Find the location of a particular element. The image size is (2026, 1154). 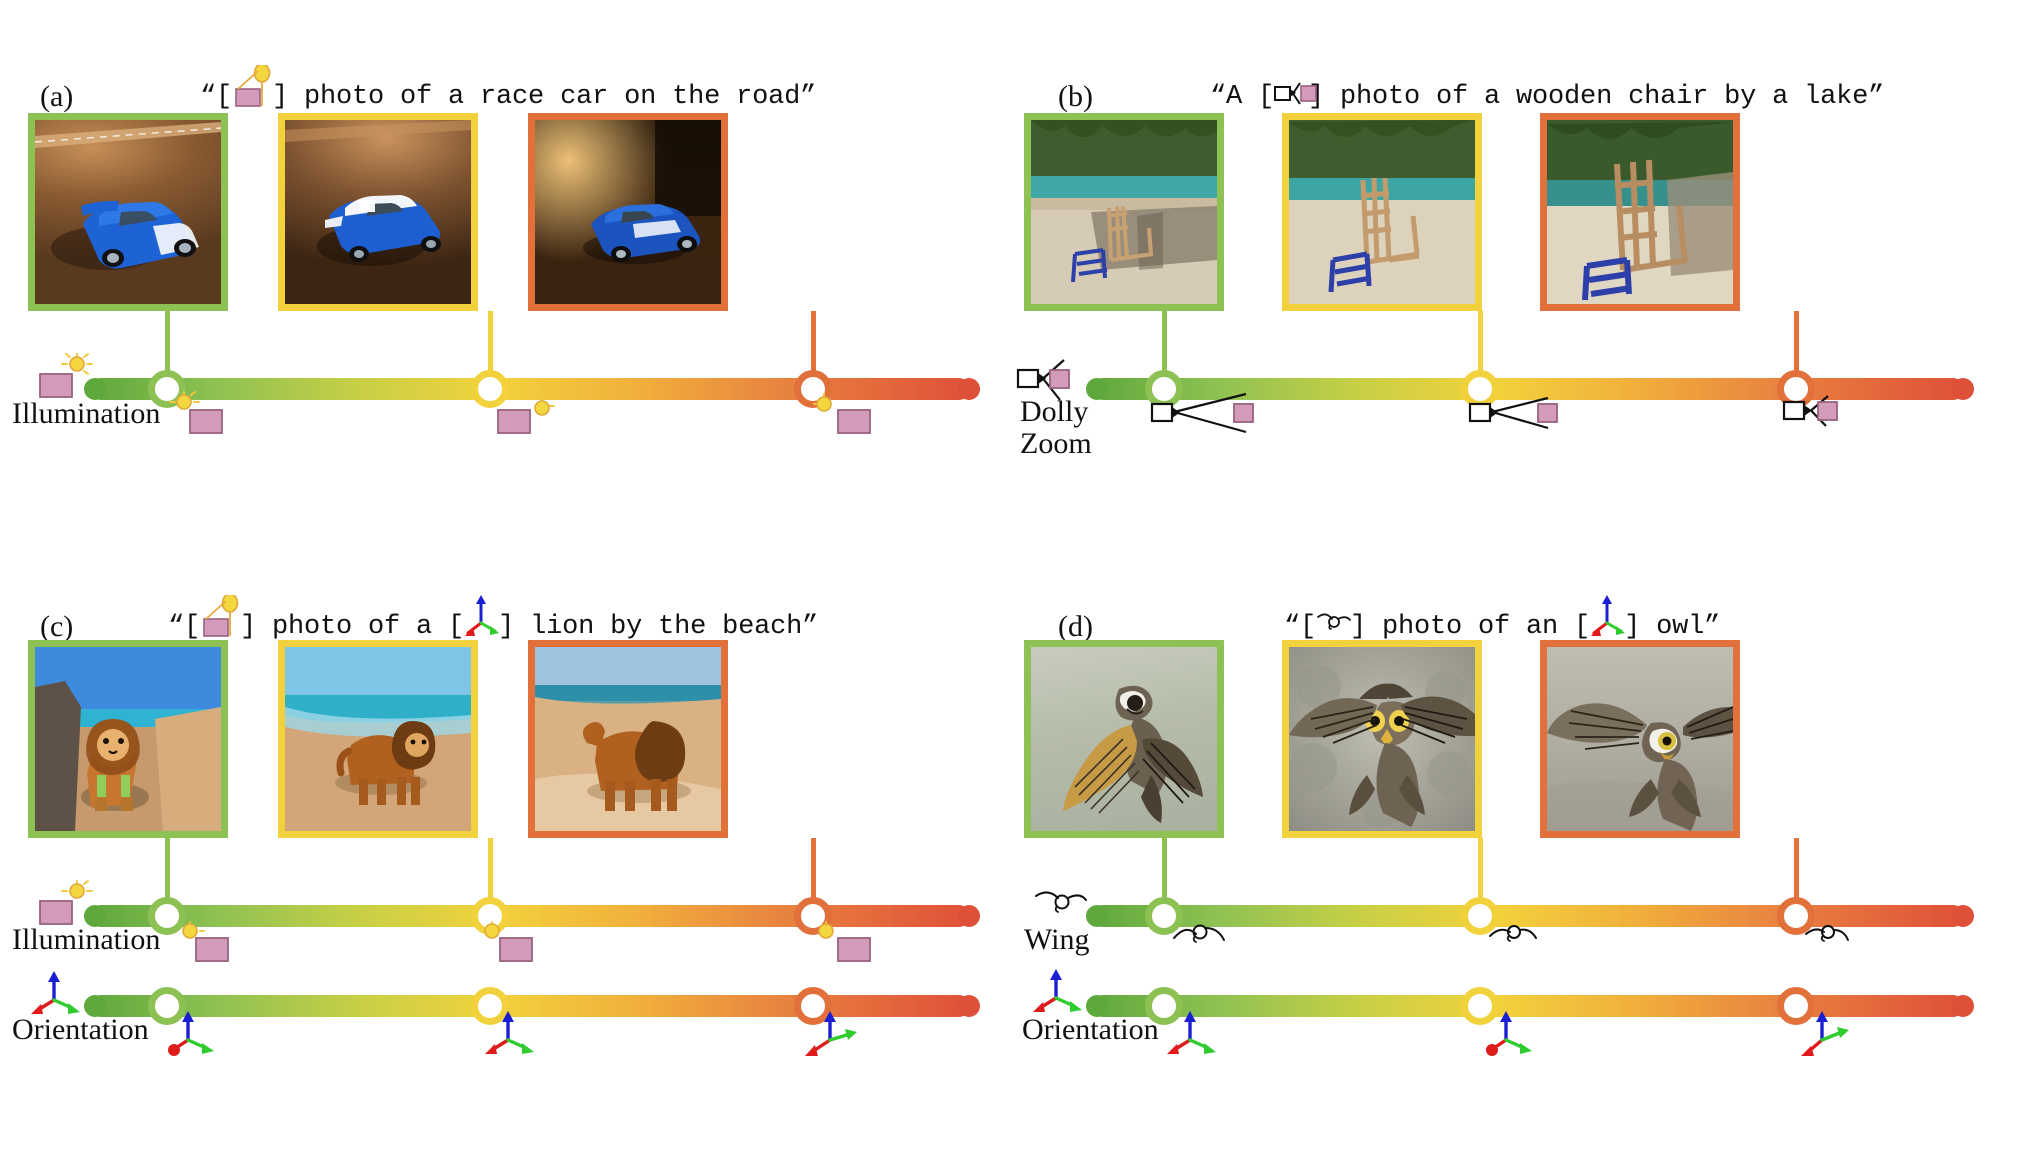

panel-c-illum-end-dot is located at coordinates (969, 916).